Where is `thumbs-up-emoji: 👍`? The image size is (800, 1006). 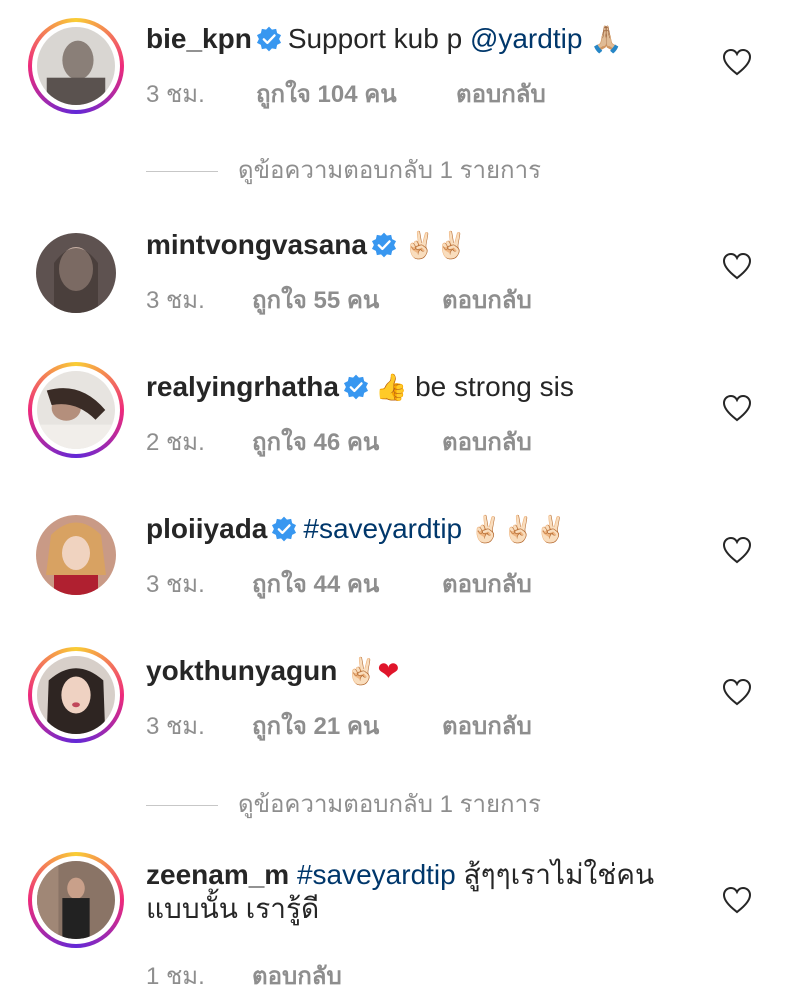 thumbs-up-emoji: 👍 is located at coordinates (391, 387).